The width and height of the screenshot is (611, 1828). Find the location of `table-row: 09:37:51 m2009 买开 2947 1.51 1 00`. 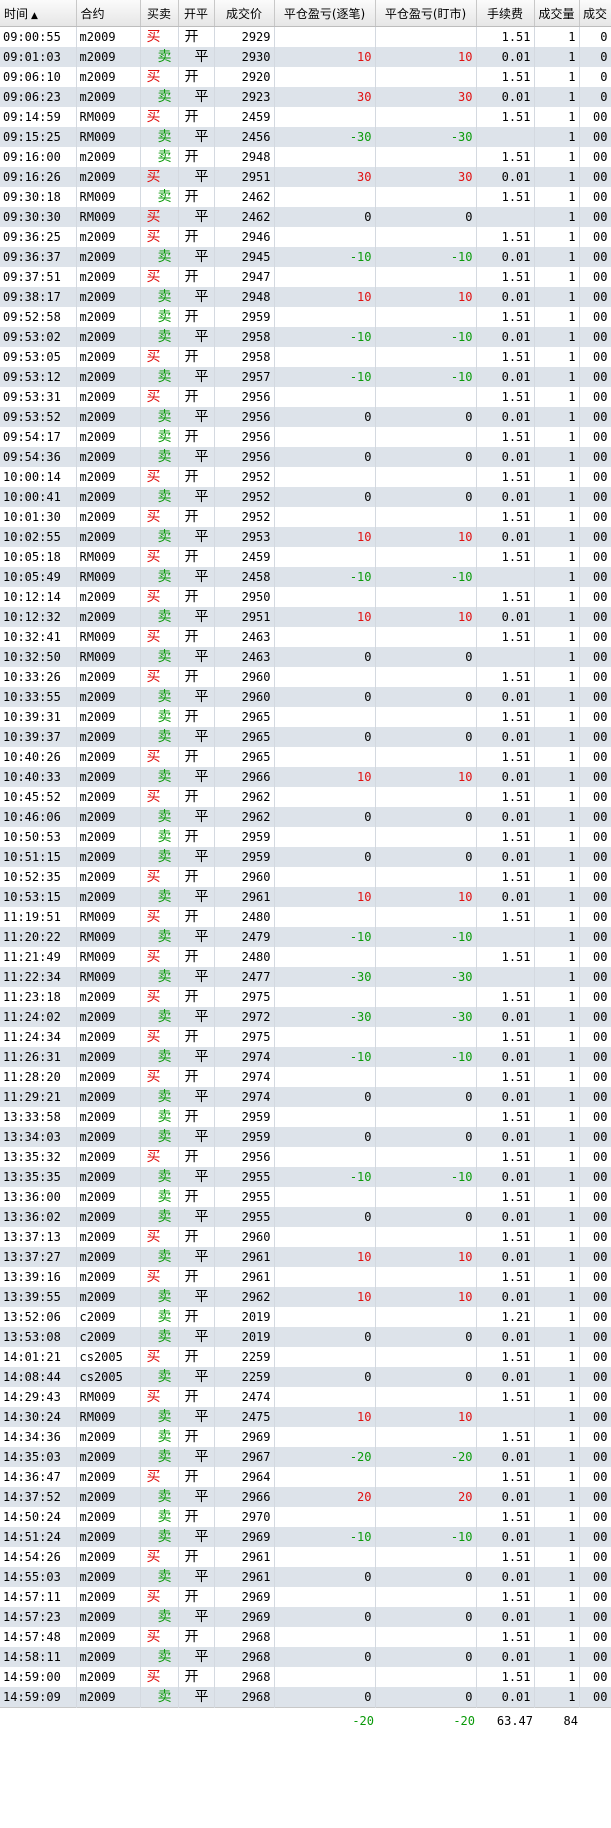

table-row: 09:37:51 m2009 买开 2947 1.51 1 00 is located at coordinates (305, 277).